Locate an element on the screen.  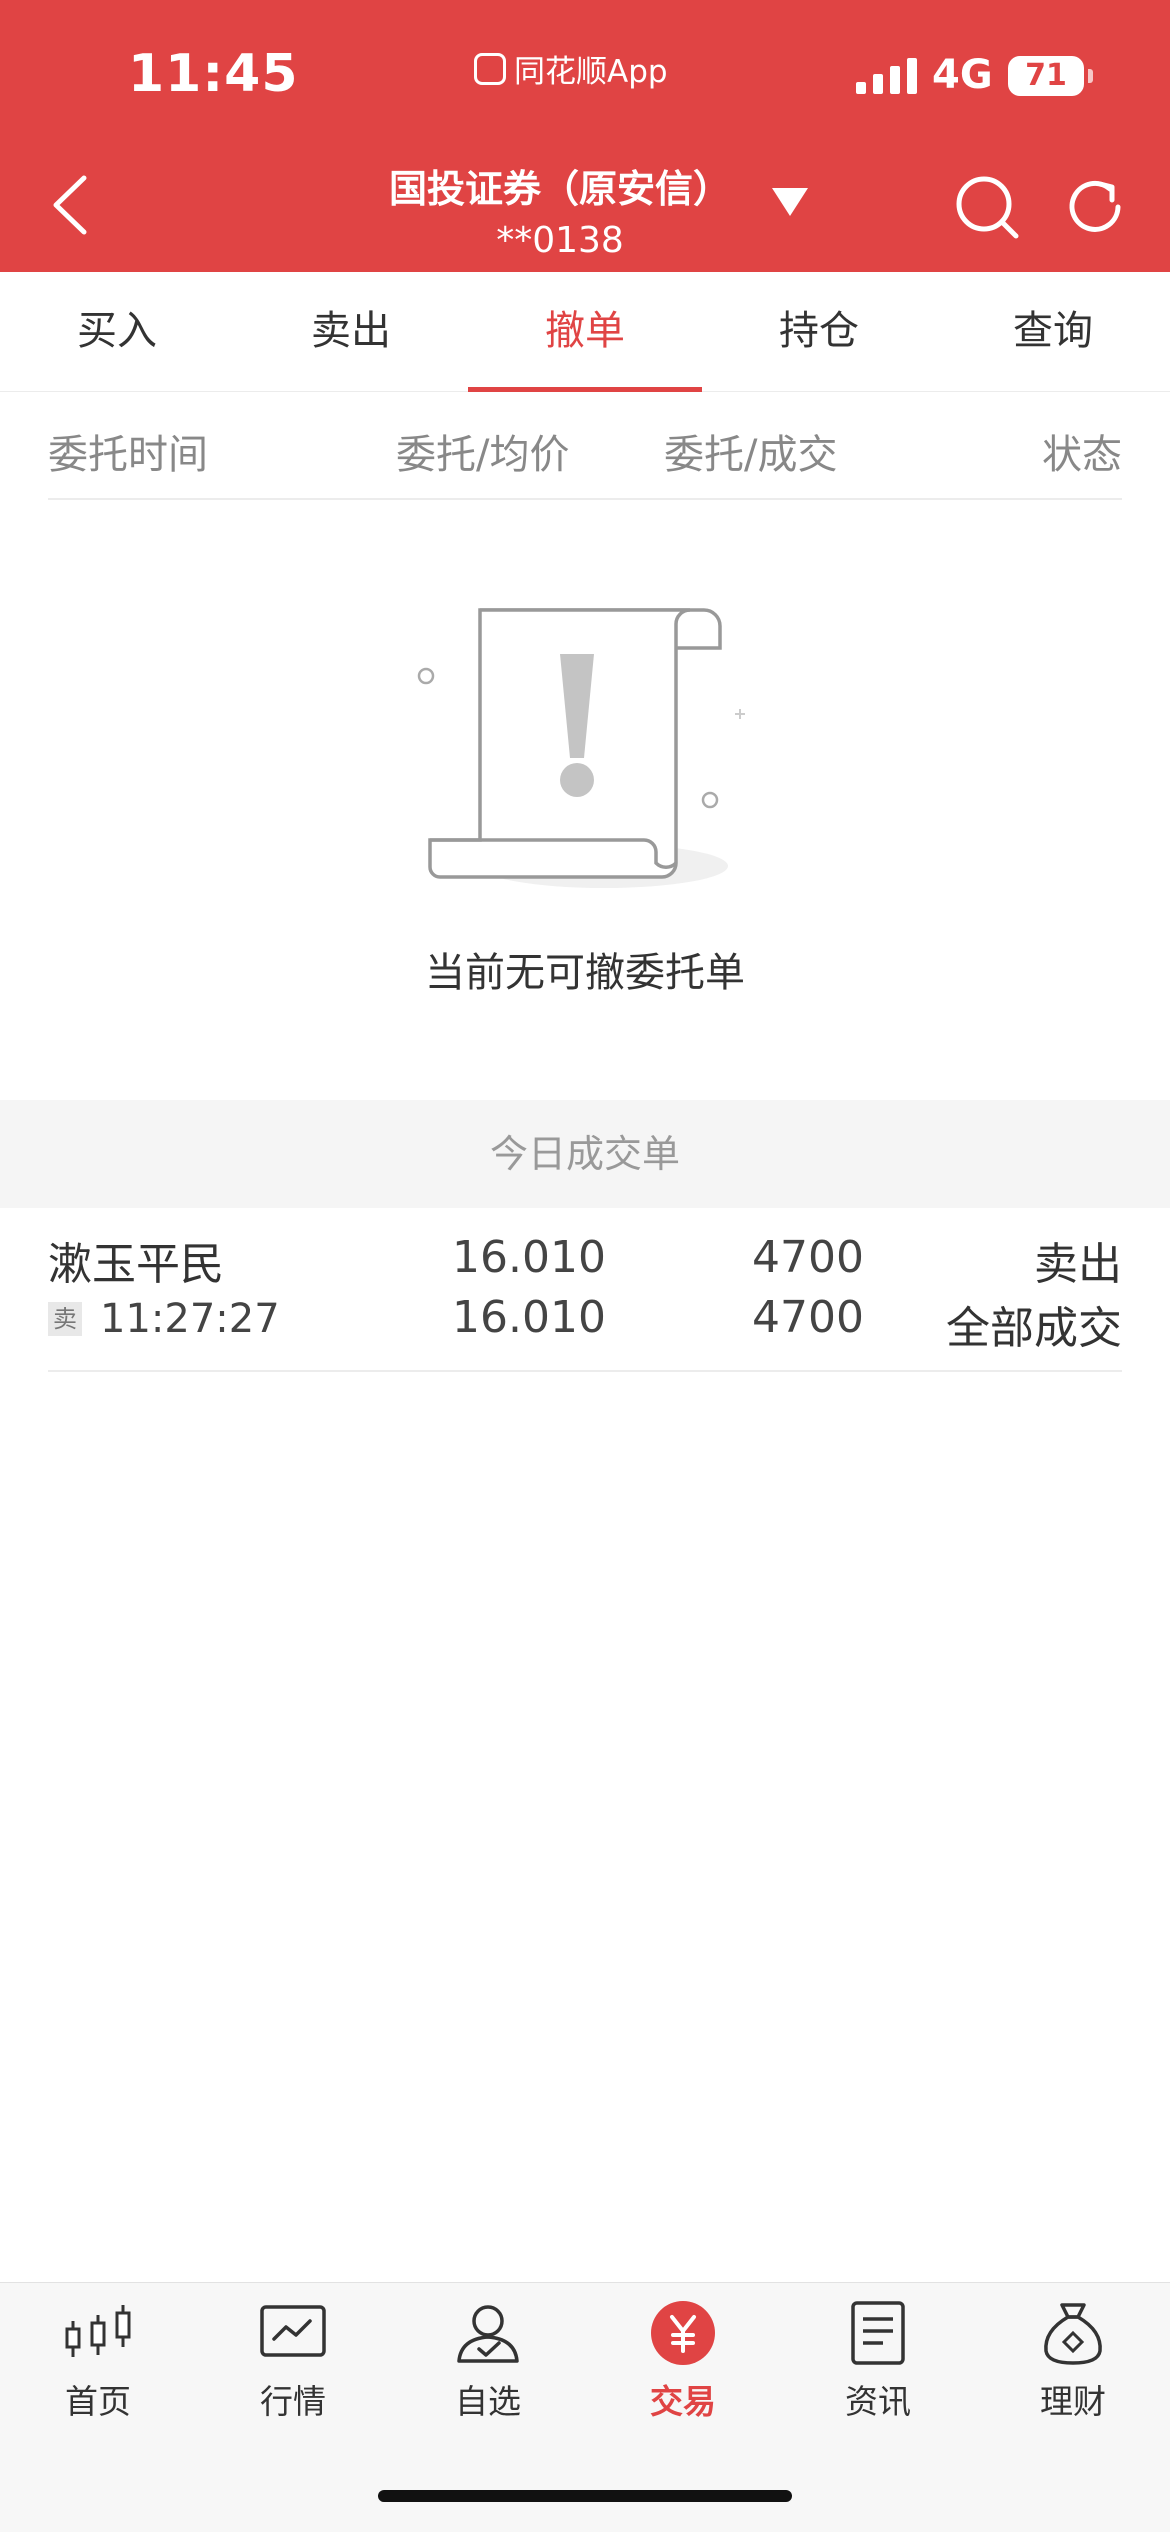
col-status: 状态 is located at coordinates (1082, 455).